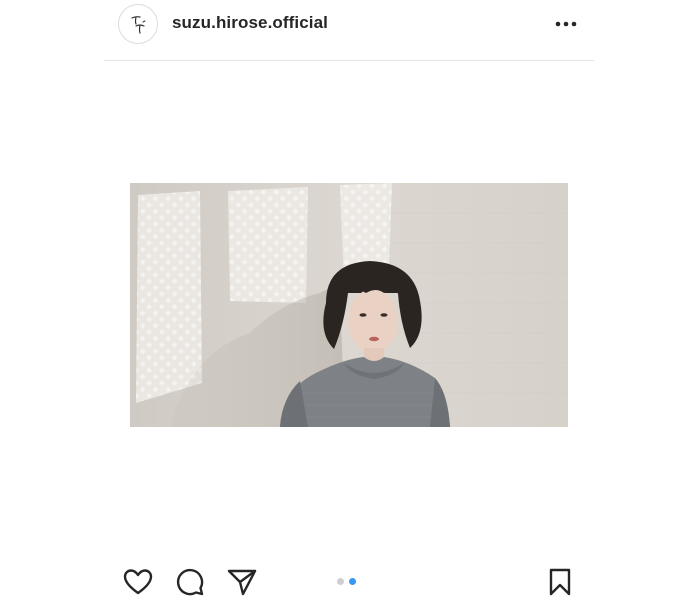 This screenshot has height=603, width=700. I want to click on carousel-dot-active, so click(352, 581).